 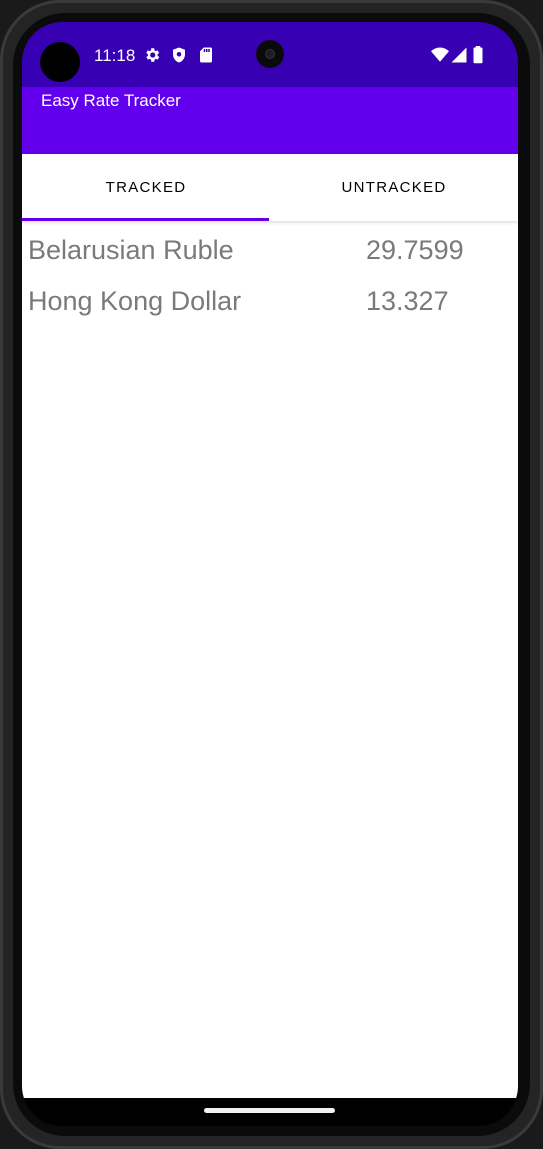 I want to click on app-title: Easy Rate Tracker, so click(x=111, y=100).